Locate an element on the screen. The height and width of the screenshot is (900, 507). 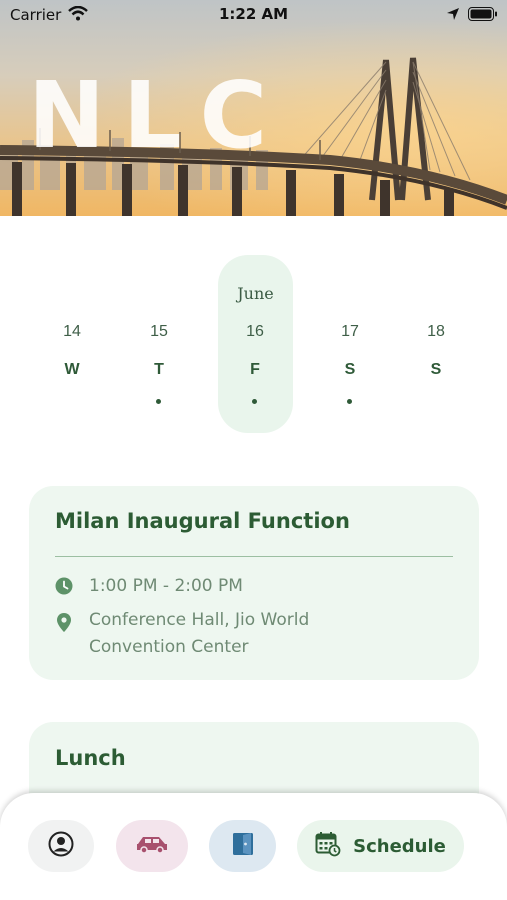
day-number: 16 is located at coordinates (255, 331).